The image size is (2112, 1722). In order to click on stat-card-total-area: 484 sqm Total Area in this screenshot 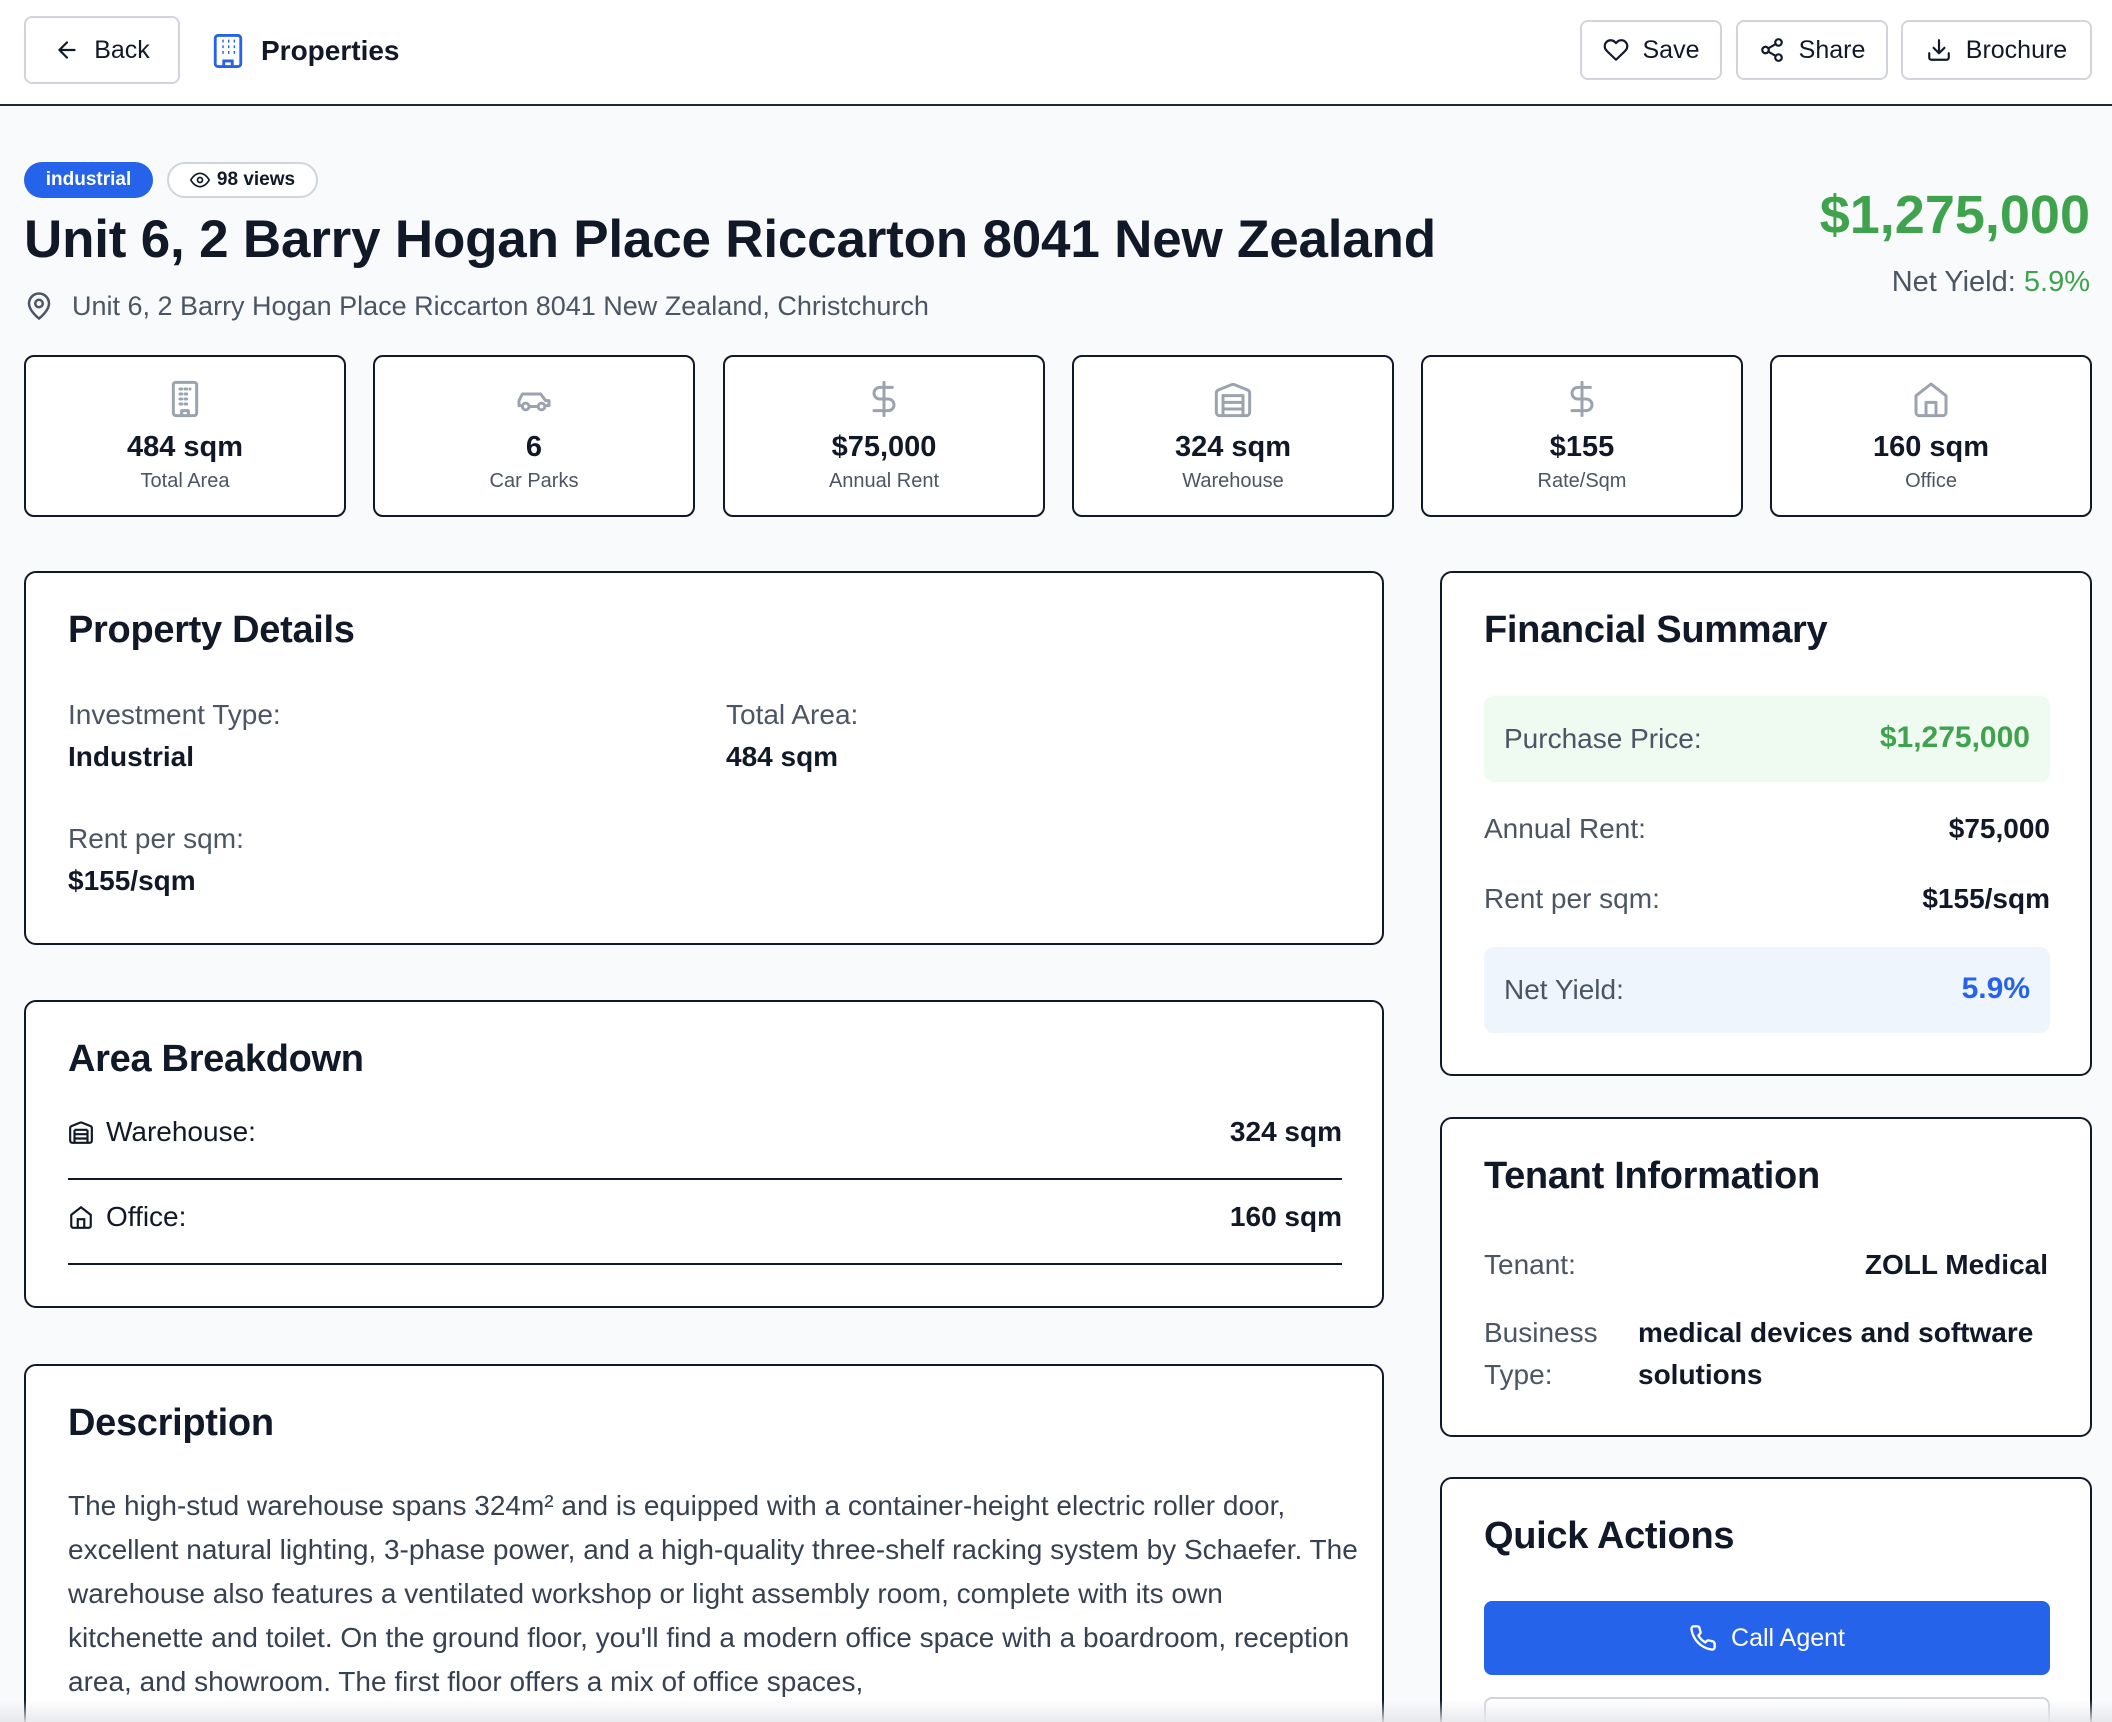, I will do `click(185, 436)`.